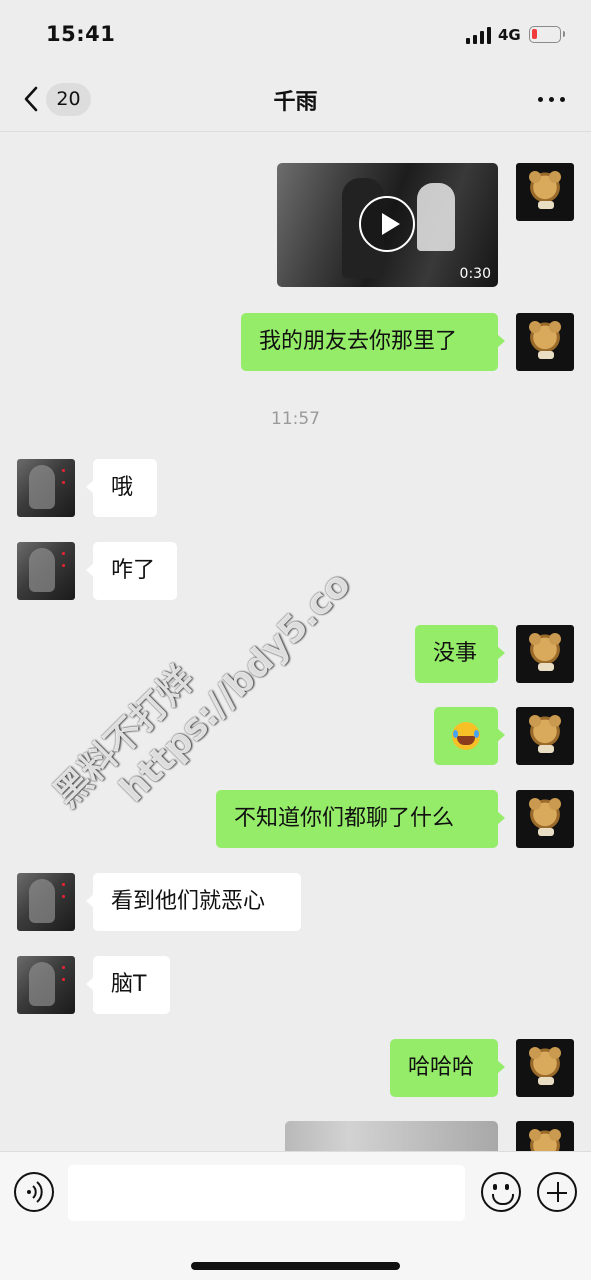 The image size is (591, 1280). Describe the element at coordinates (447, 1068) in the screenshot. I see `message-bubble: 哈哈哈` at that location.